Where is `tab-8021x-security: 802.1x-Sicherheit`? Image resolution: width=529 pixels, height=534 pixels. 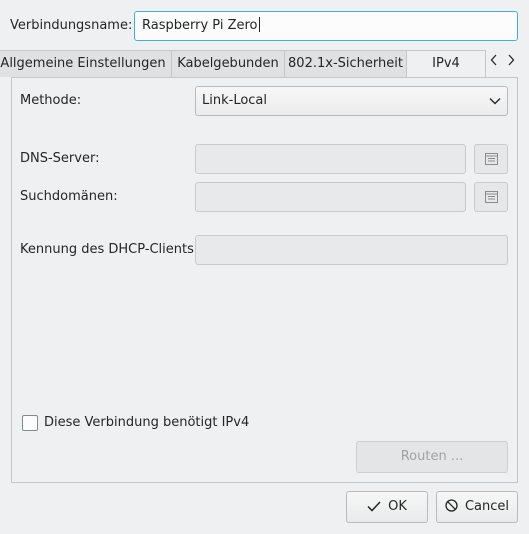 tab-8021x-security: 802.1x-Sicherheit is located at coordinates (345, 63).